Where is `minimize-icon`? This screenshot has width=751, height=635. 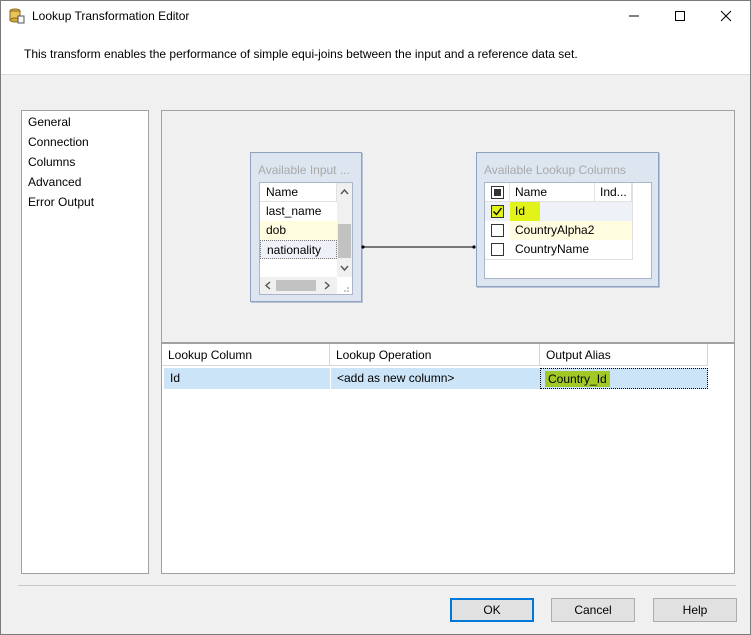
minimize-icon is located at coordinates (634, 16).